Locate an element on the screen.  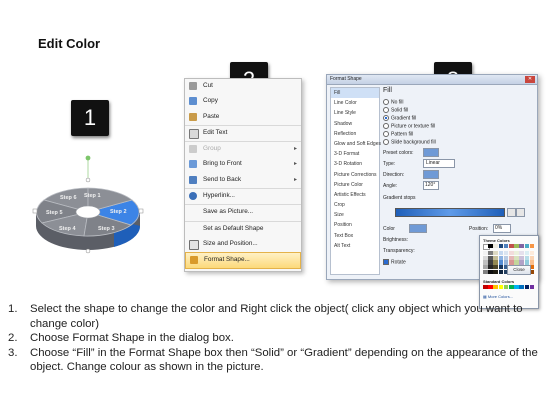
nav-artistic-effects: Artistic Effects is located at coordinates (355, 195).